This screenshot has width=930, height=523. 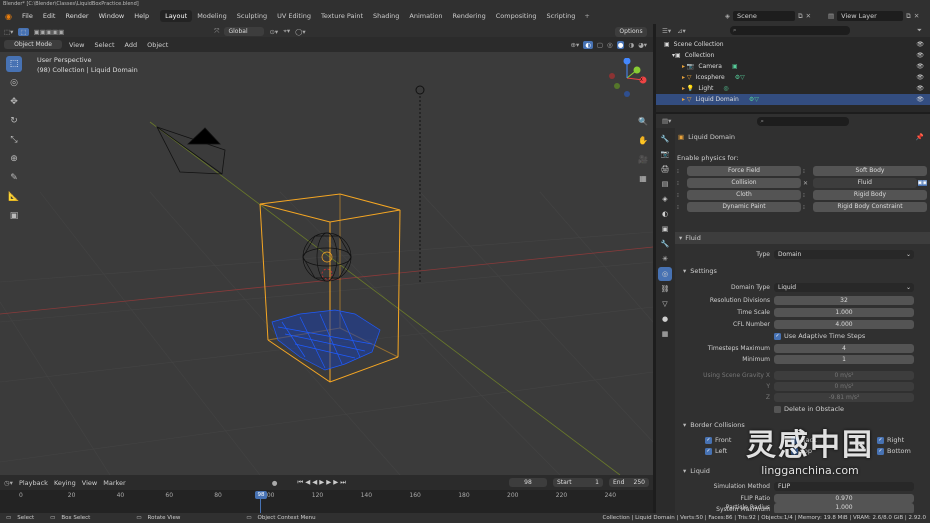 What do you see at coordinates (831, 16) in the screenshot?
I see `view-layer-icon: ▤` at bounding box center [831, 16].